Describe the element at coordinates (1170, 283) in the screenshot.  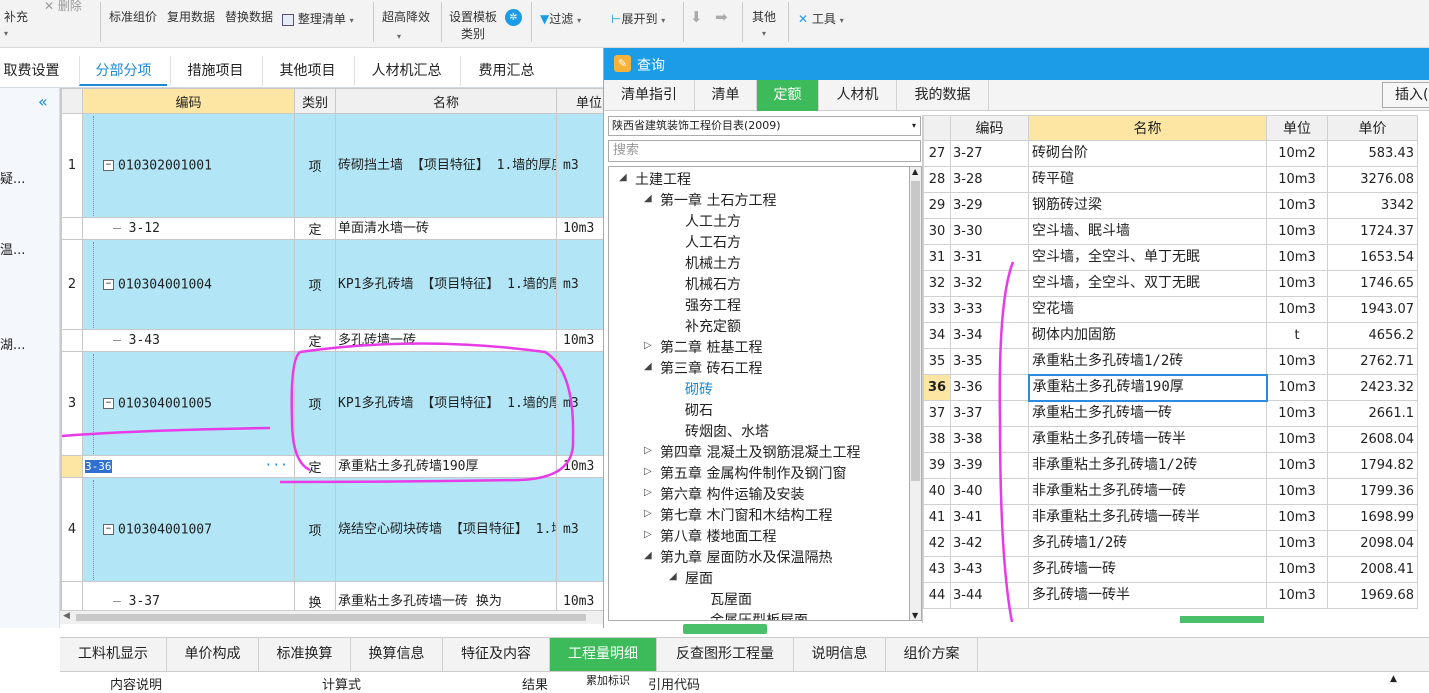
I see `dinge-row: 32 3-32 空斗墙，全空斗、双丁无眠 10m3 1746.65` at that location.